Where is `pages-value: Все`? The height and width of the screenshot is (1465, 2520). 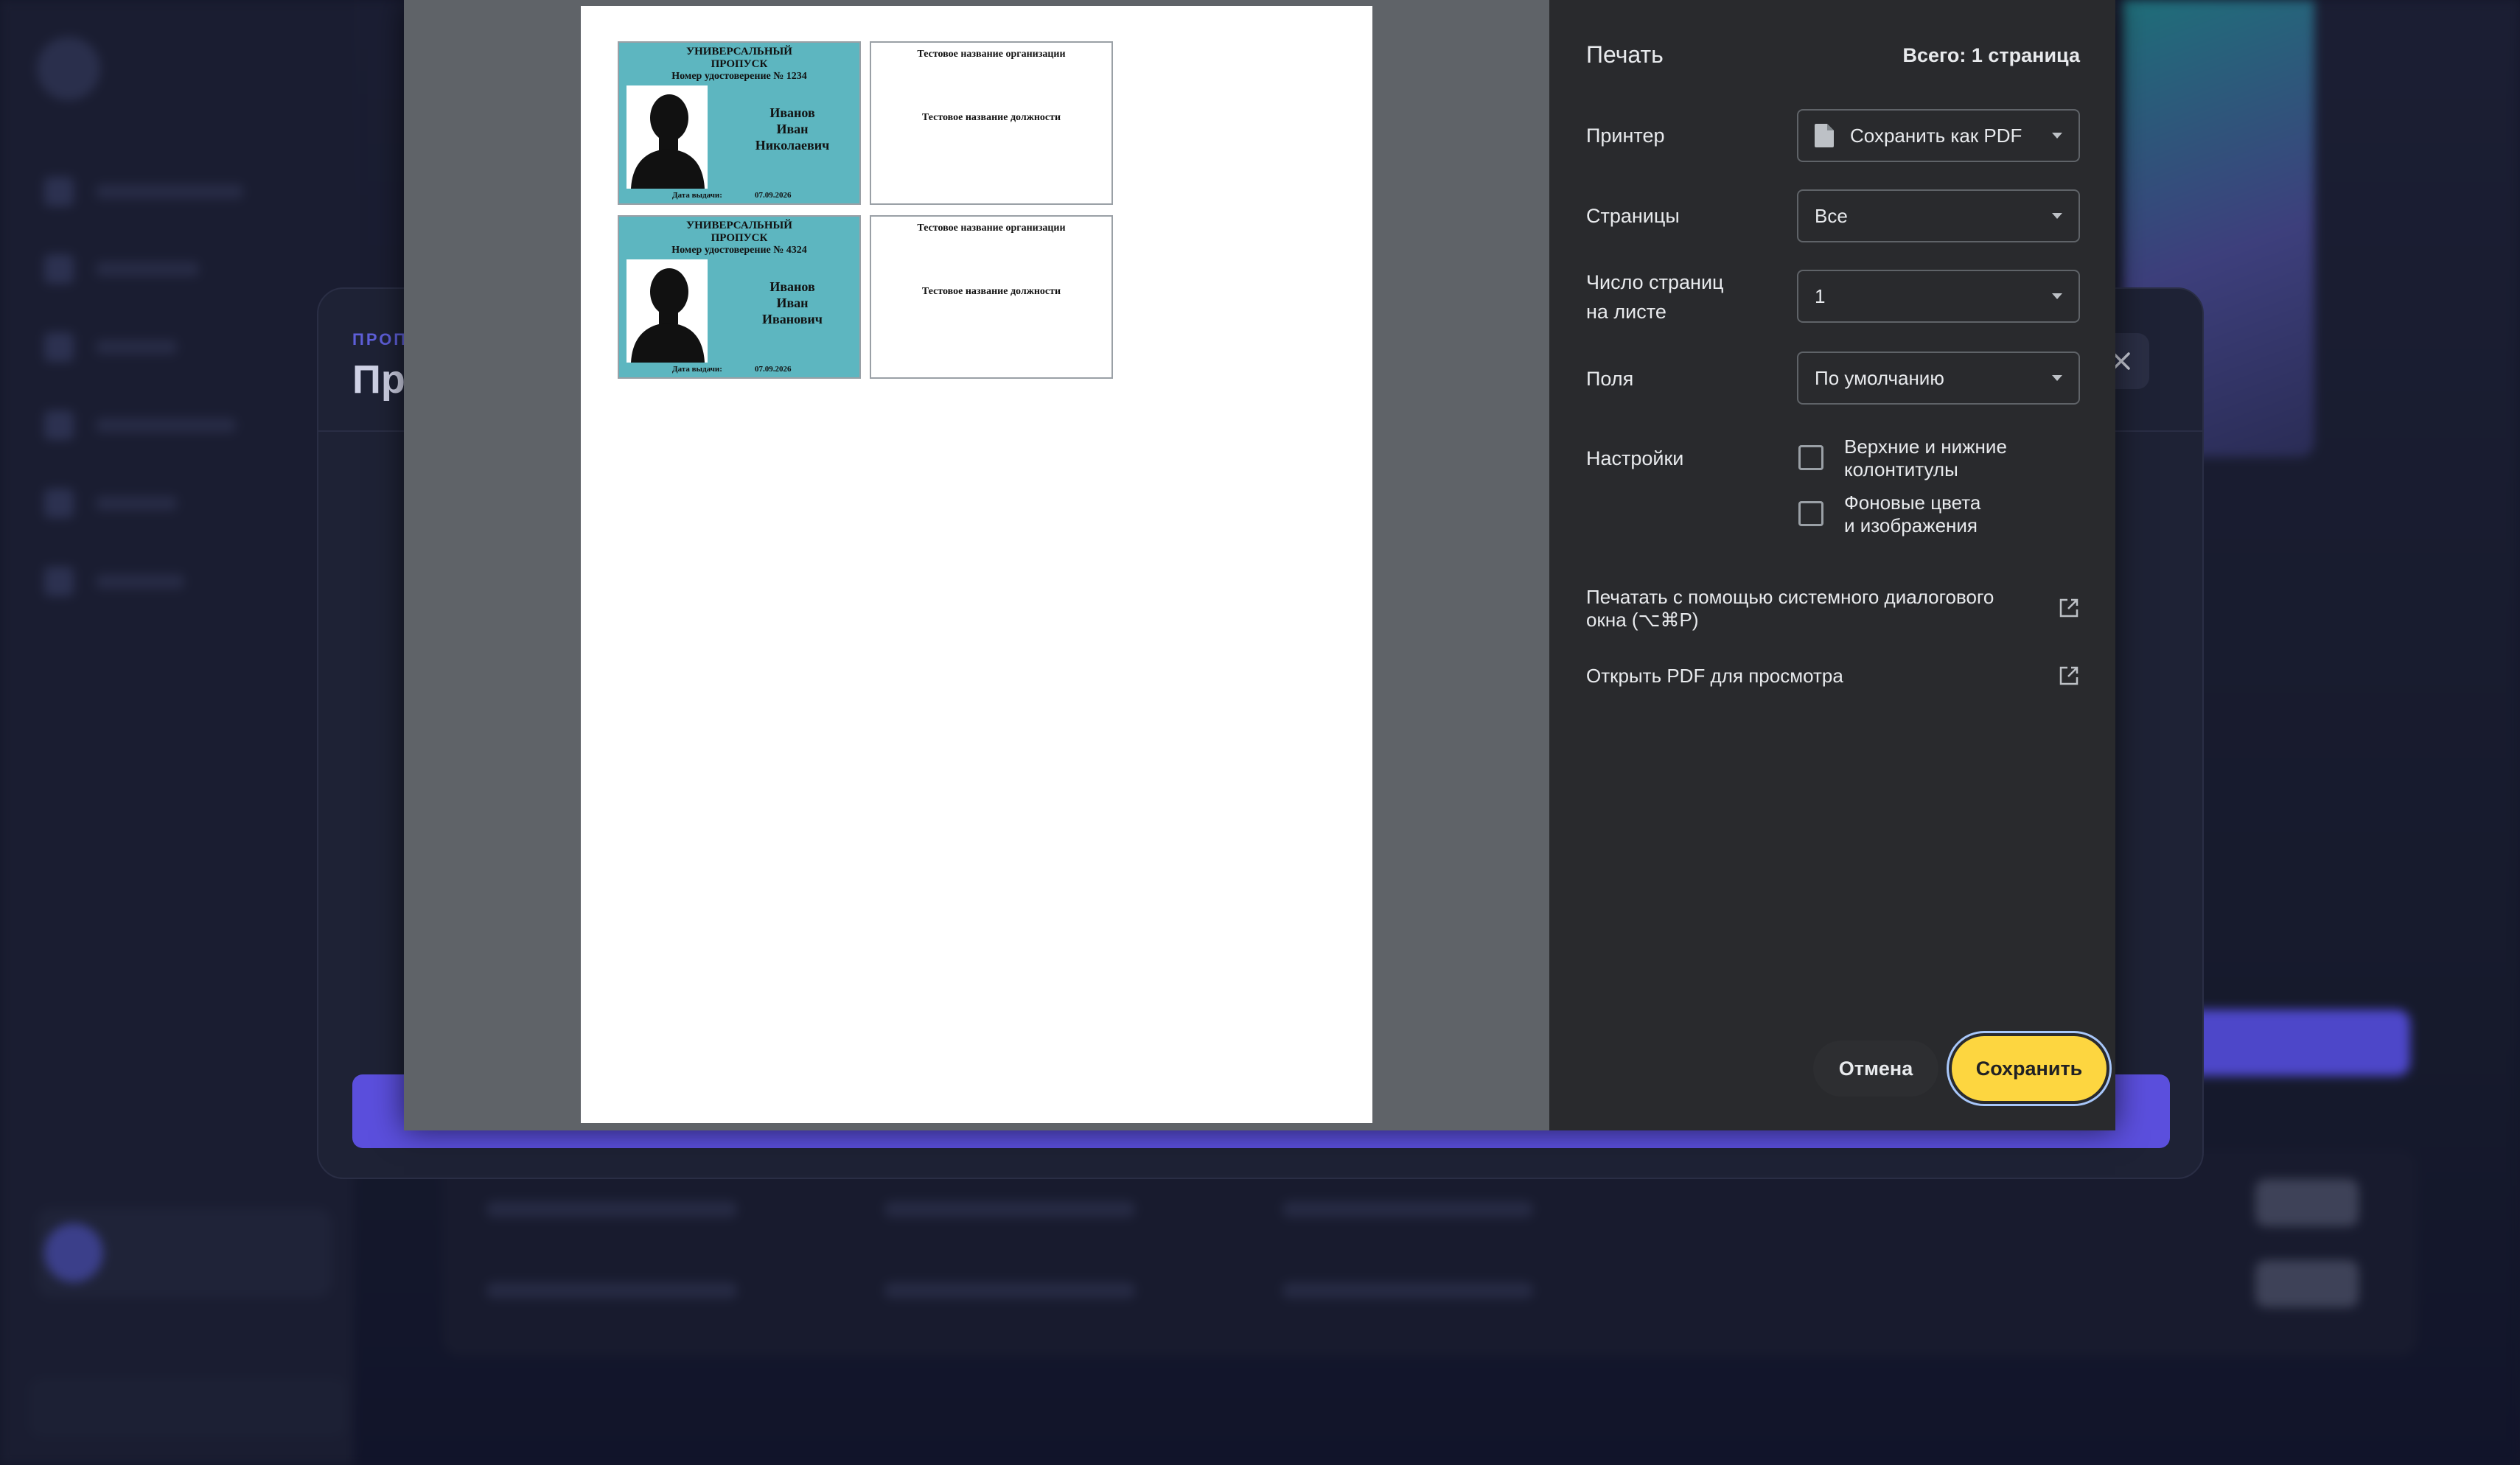
pages-value: Все is located at coordinates (1831, 215).